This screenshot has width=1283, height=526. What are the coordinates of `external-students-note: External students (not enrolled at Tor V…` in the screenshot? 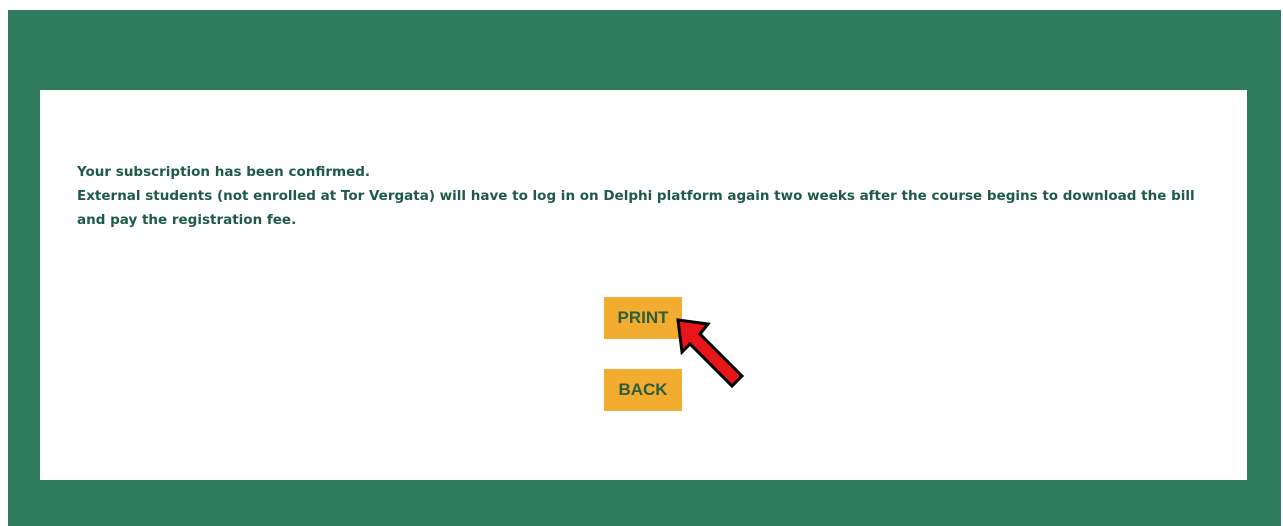 It's located at (636, 208).